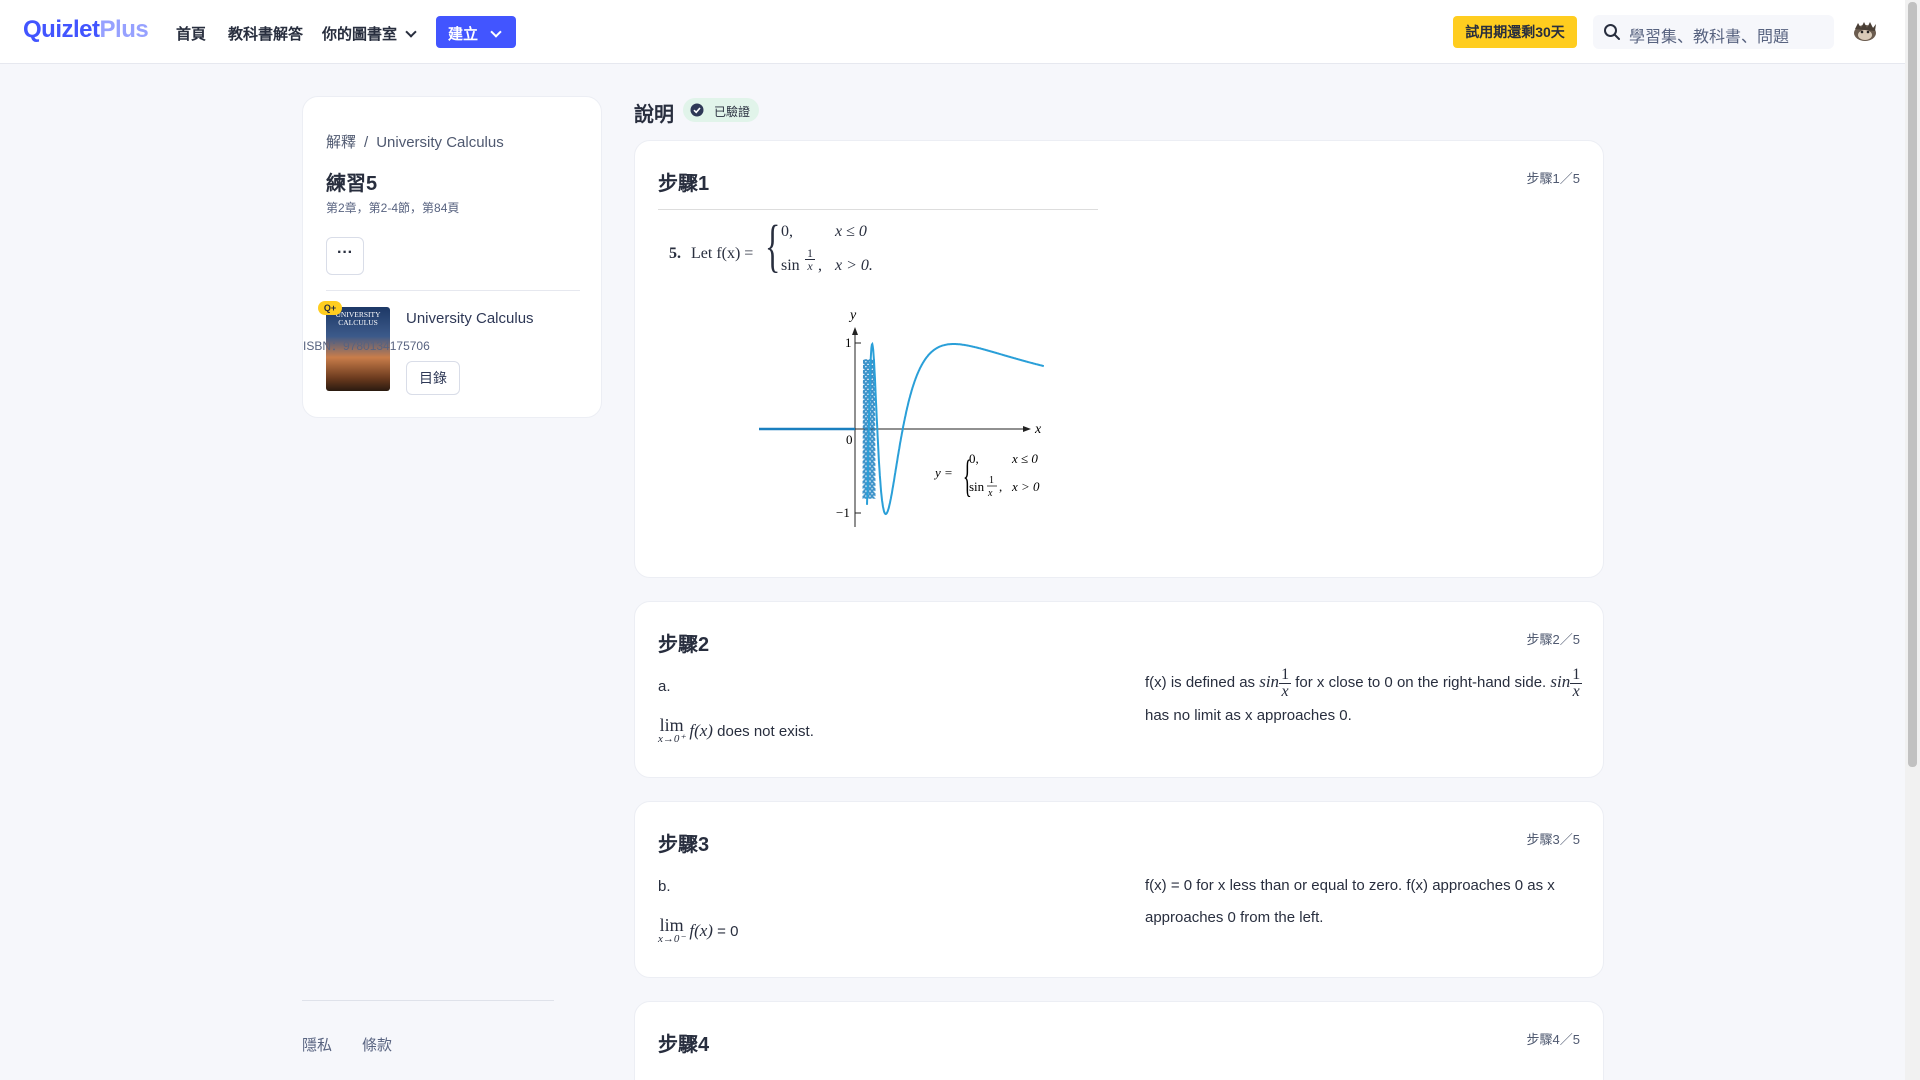 The height and width of the screenshot is (1080, 1920). Describe the element at coordinates (790, 265) in the screenshot. I see `case-2-value: sin` at that location.